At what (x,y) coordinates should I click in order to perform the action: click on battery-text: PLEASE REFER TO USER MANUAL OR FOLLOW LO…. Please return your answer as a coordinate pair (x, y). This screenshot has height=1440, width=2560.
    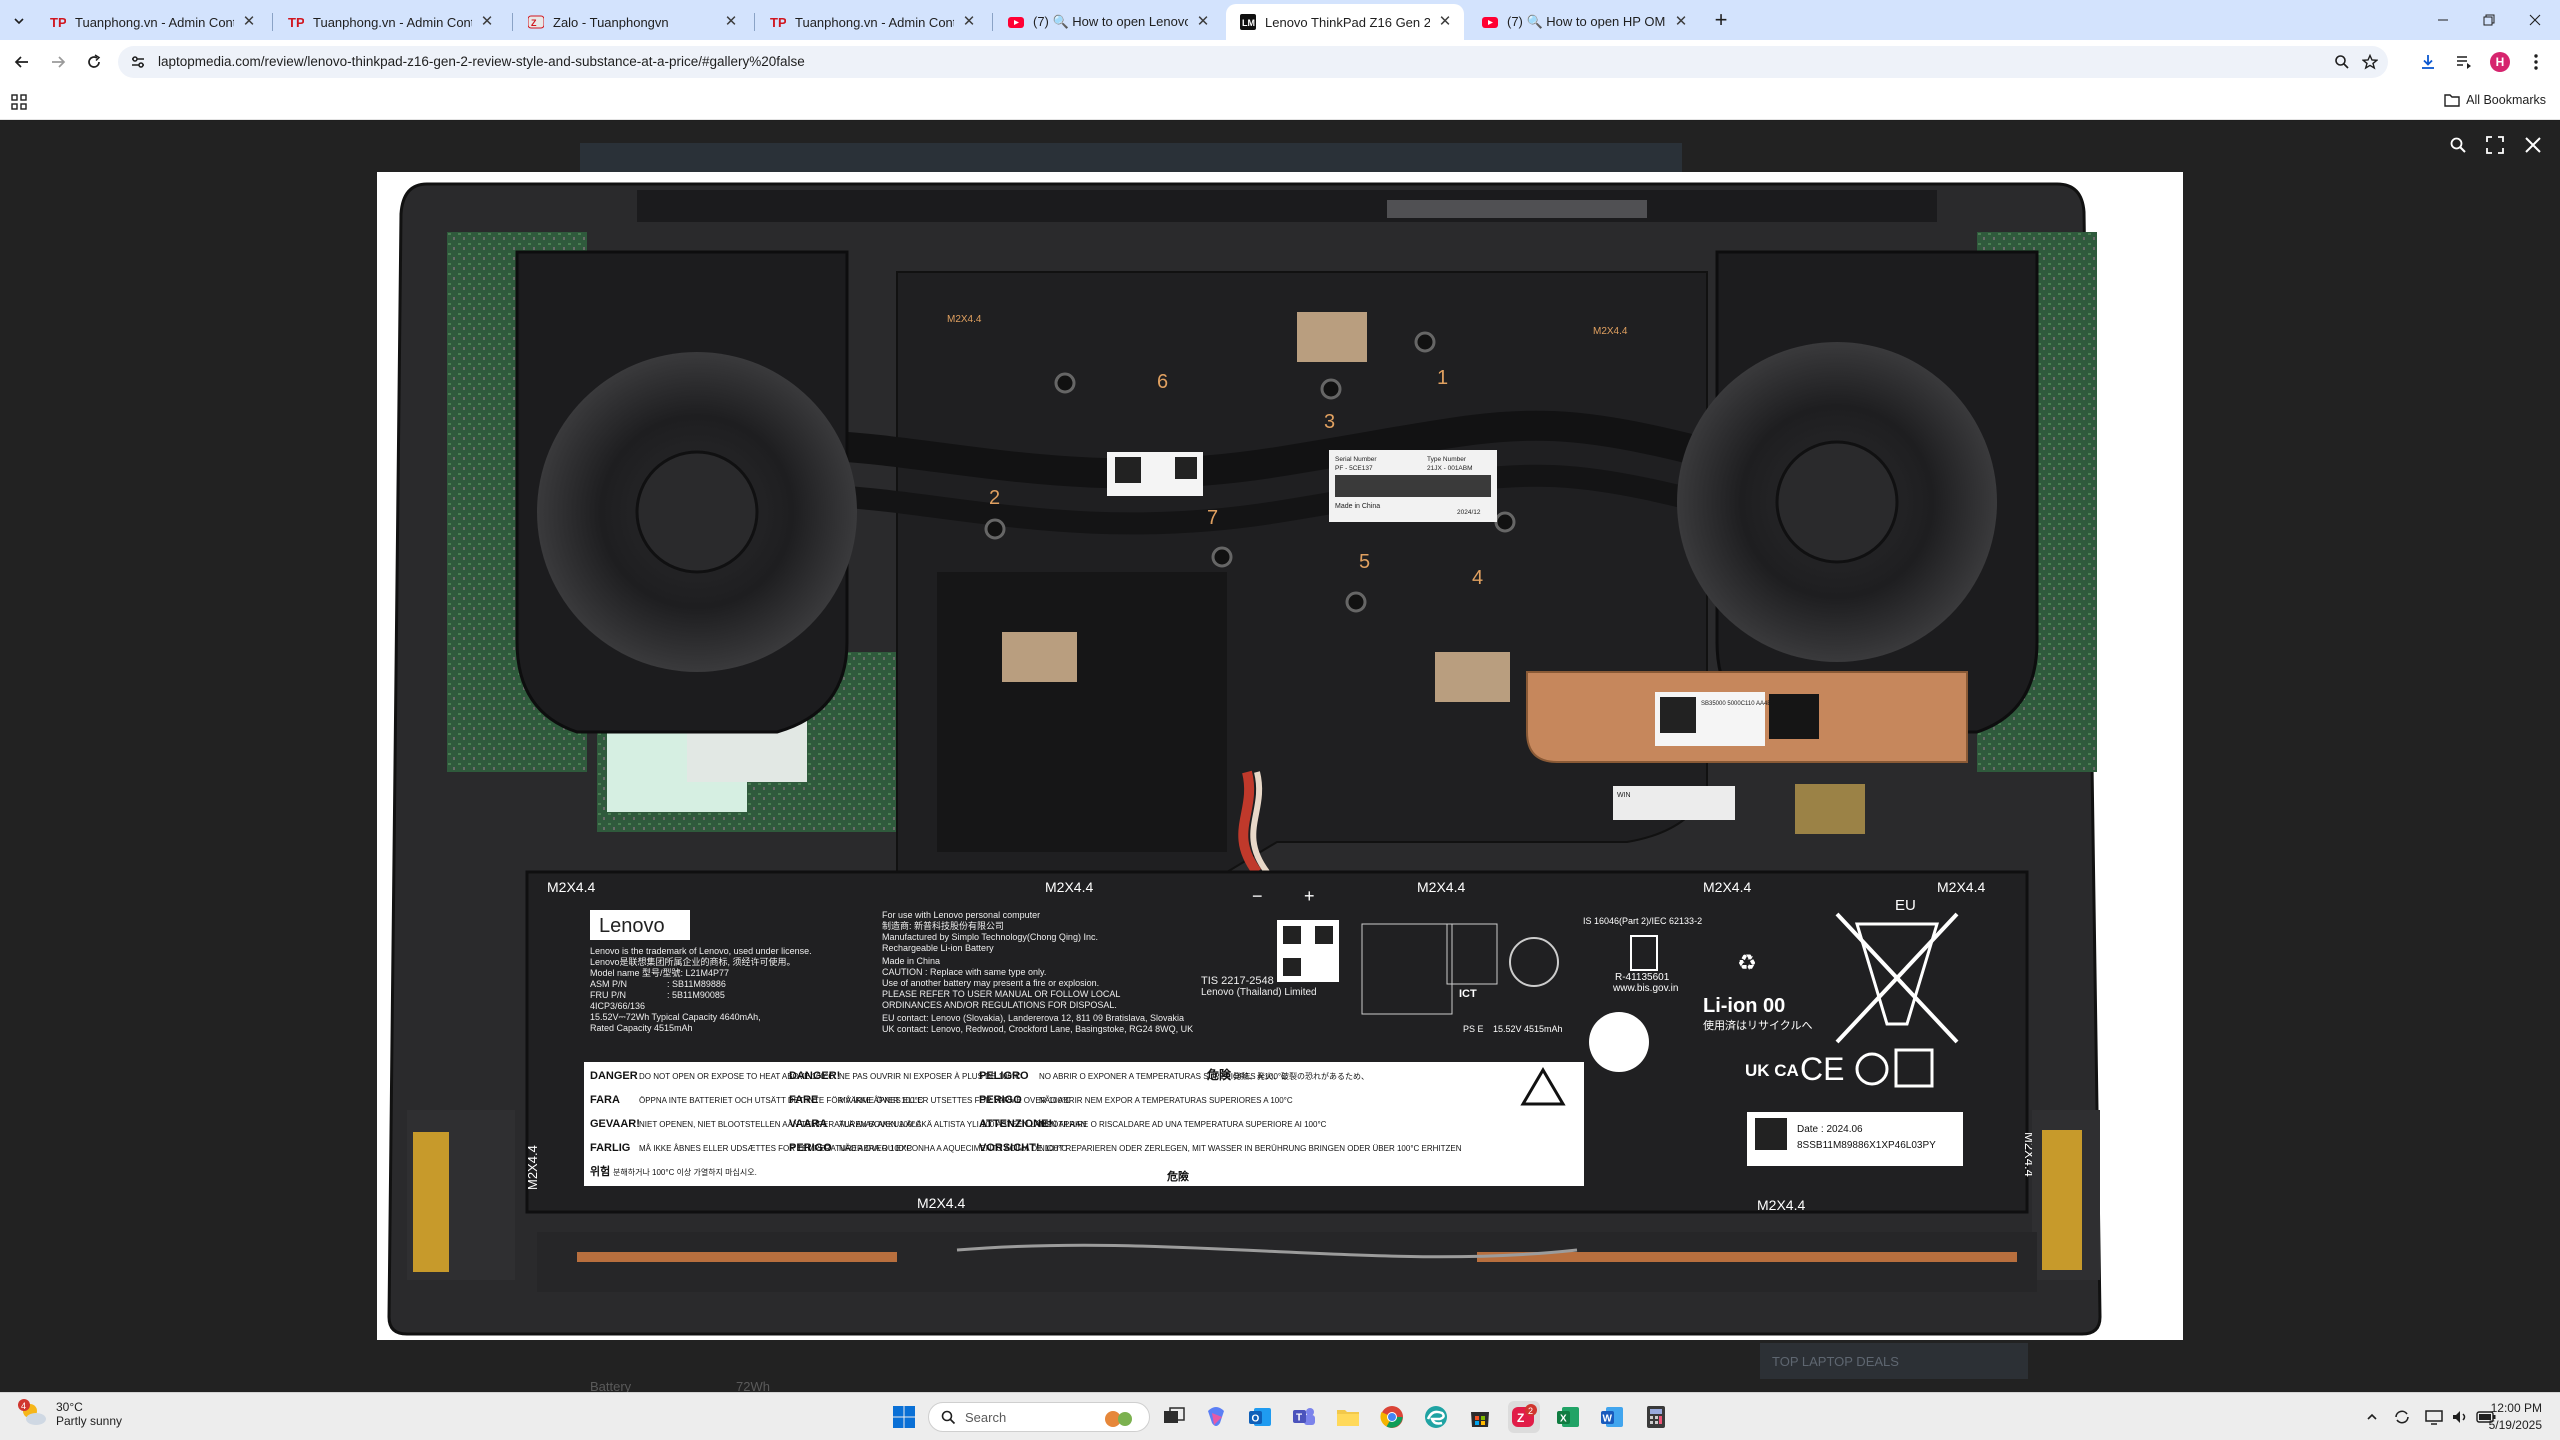
    Looking at the image, I should click on (1001, 994).